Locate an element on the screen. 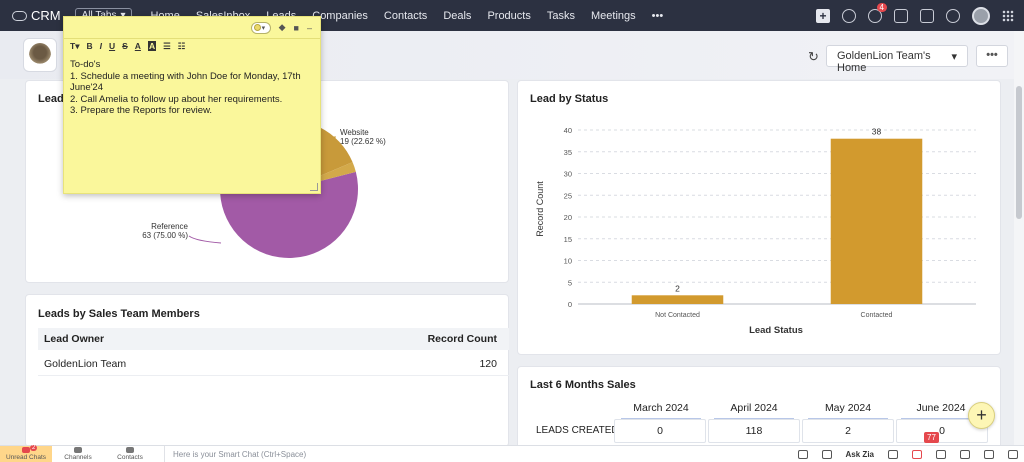  user-avatar is located at coordinates (981, 15).